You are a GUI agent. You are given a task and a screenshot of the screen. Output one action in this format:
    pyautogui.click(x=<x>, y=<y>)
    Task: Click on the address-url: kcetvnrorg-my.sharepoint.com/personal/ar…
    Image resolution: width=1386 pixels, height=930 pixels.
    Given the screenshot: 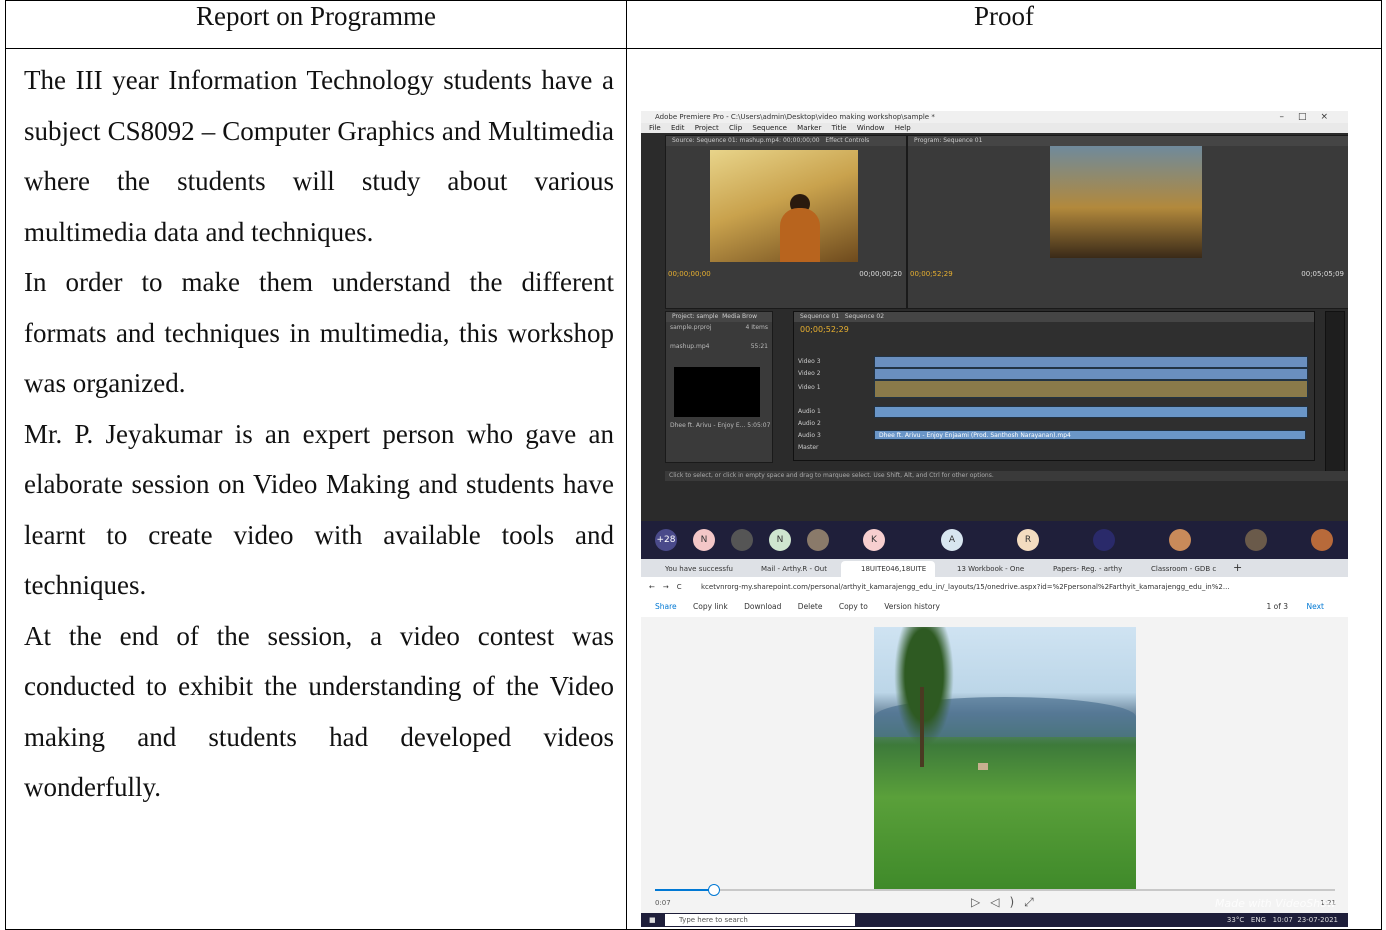 What is the action you would take?
    pyautogui.click(x=965, y=587)
    